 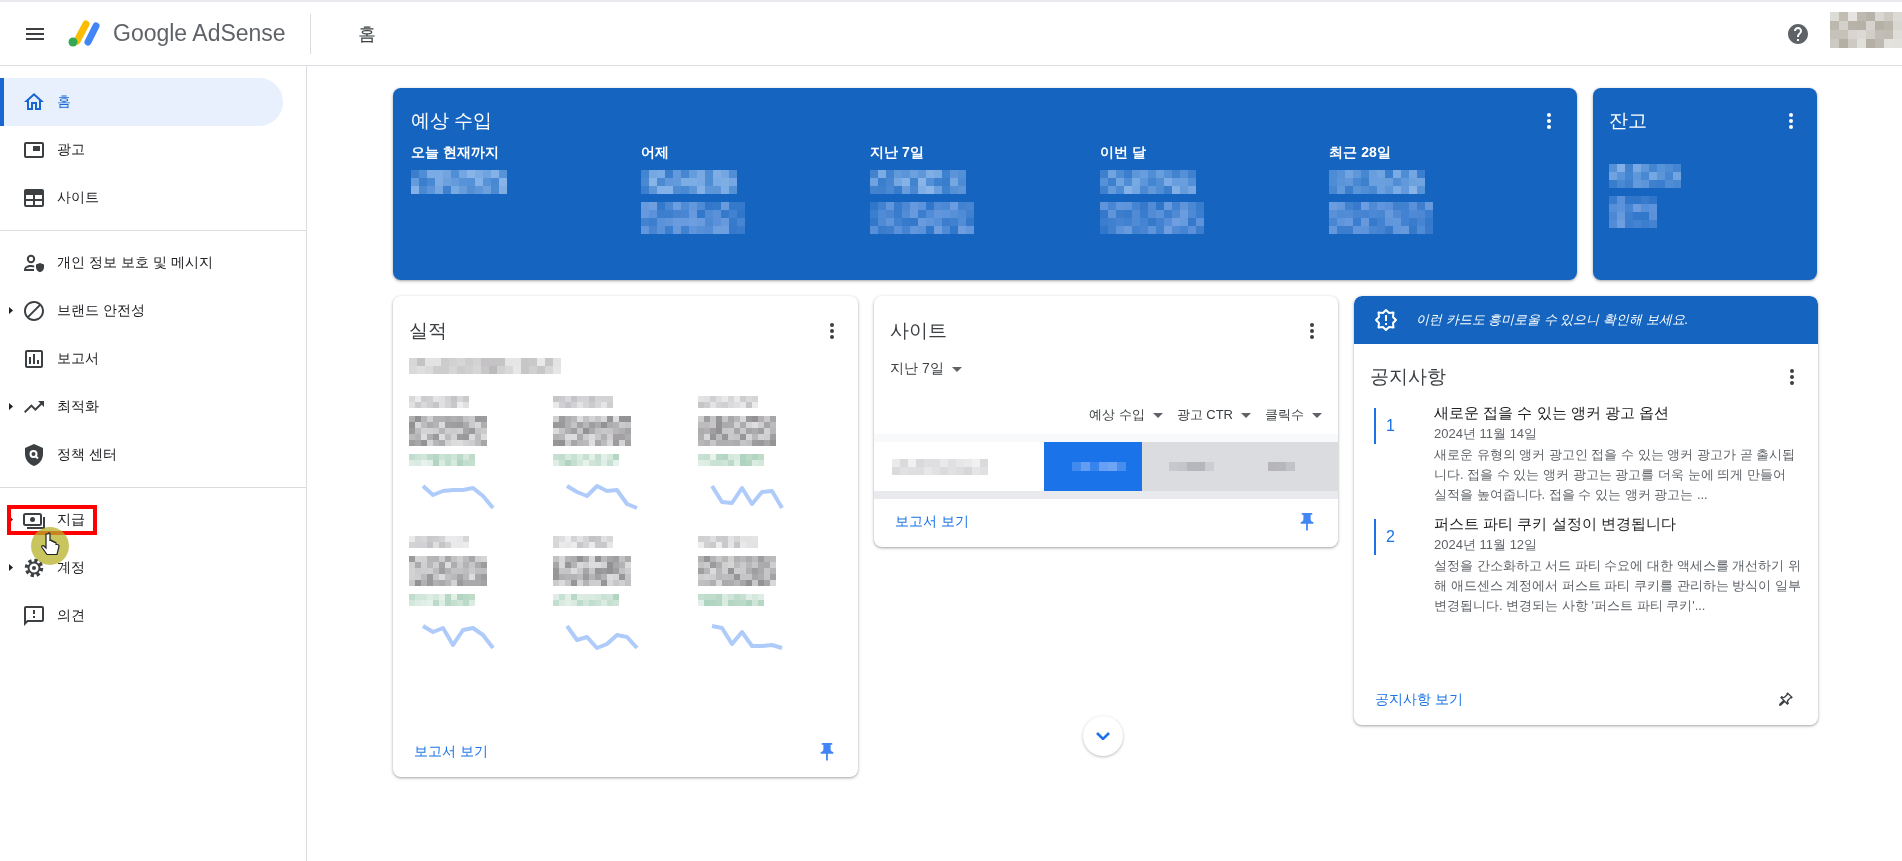 What do you see at coordinates (141, 407) in the screenshot?
I see `nav-item: 최적화` at bounding box center [141, 407].